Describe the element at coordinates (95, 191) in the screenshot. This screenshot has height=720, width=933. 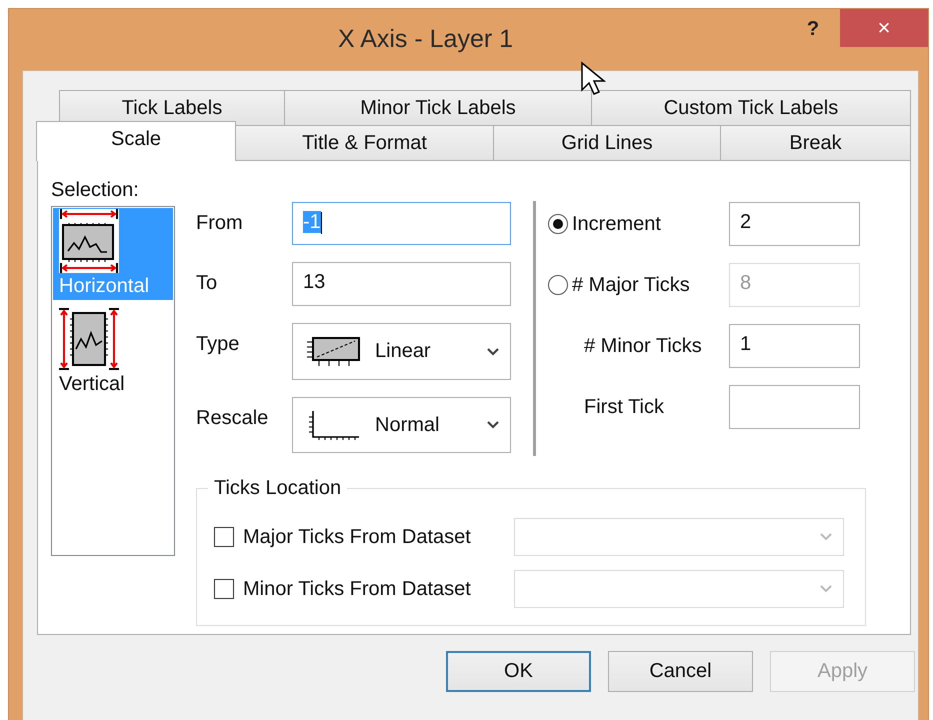
I see `selection-label: Selection:` at that location.